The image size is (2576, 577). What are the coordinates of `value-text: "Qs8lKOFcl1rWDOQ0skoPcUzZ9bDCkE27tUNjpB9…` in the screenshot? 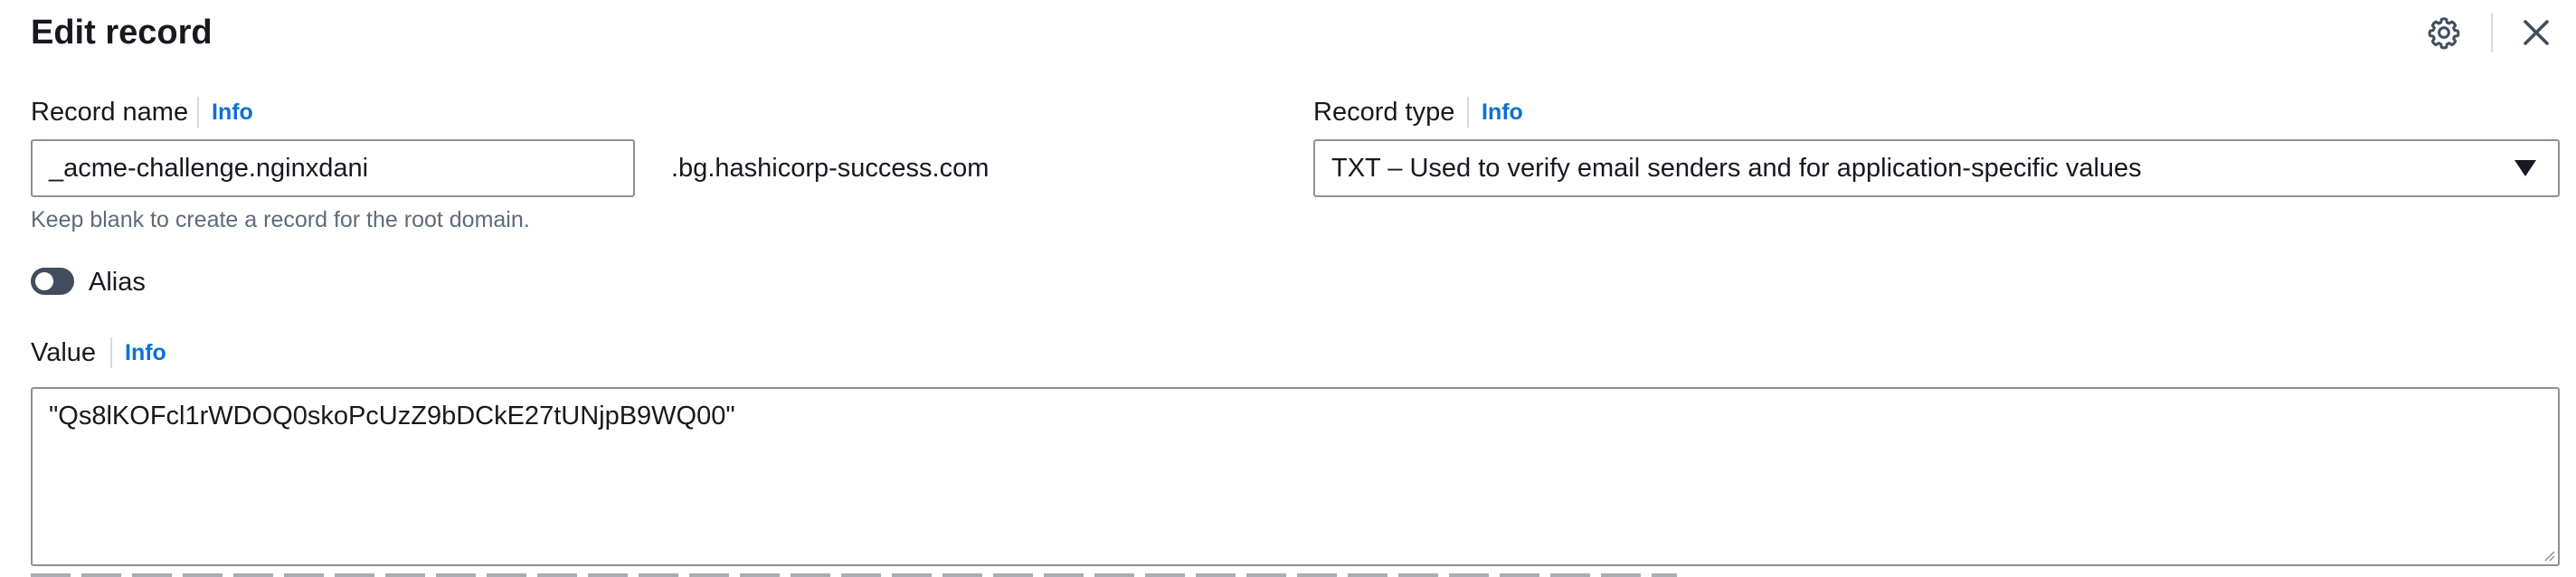 It's located at (392, 416).